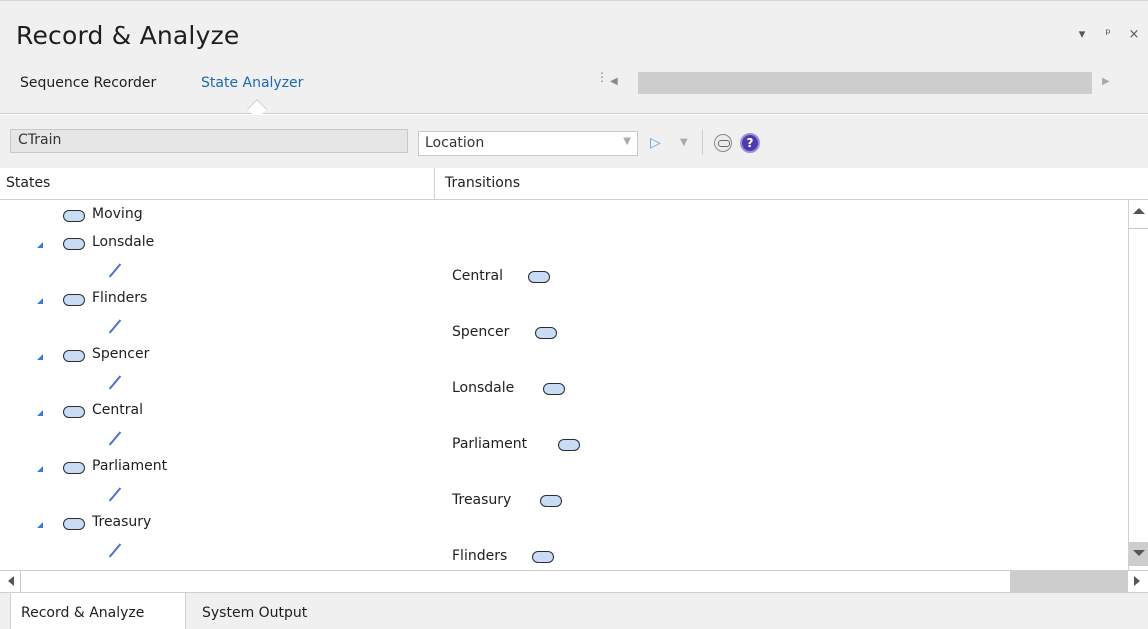 Image resolution: width=1148 pixels, height=629 pixels. I want to click on tab-record-analyze: Record & Analyze, so click(98, 611).